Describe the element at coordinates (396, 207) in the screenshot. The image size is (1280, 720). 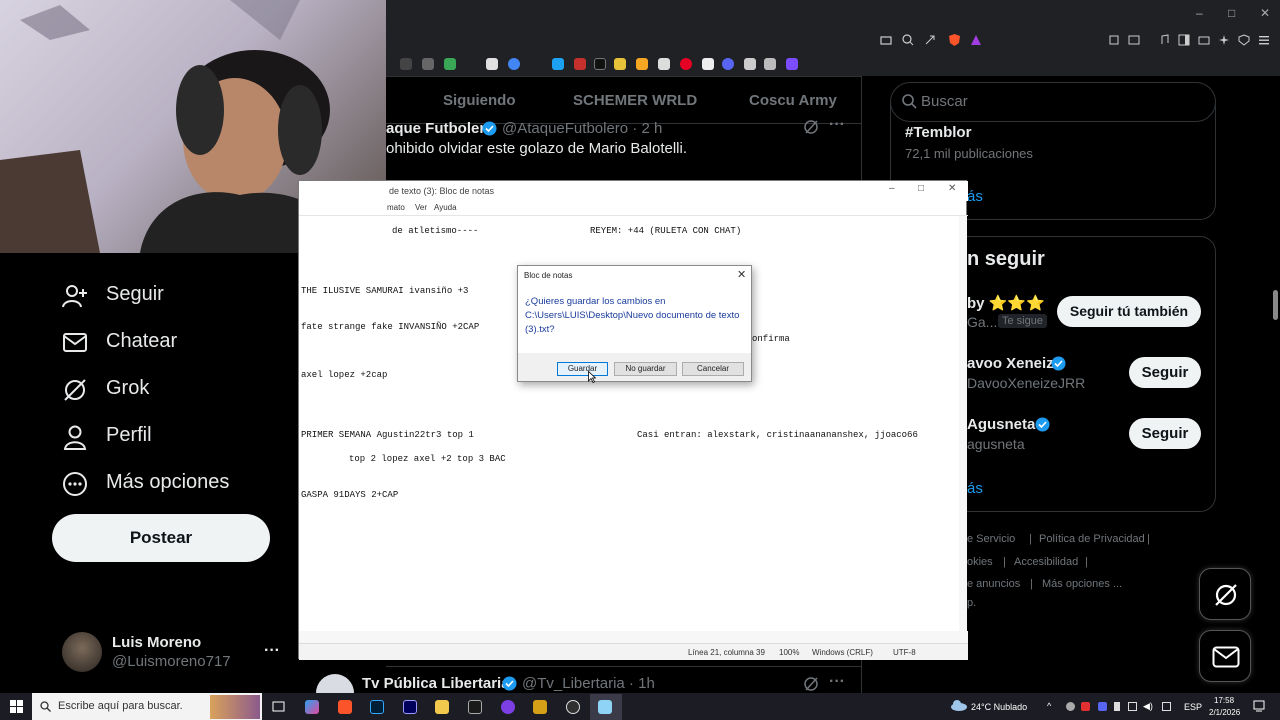
I see `menu-formato: mato` at that location.